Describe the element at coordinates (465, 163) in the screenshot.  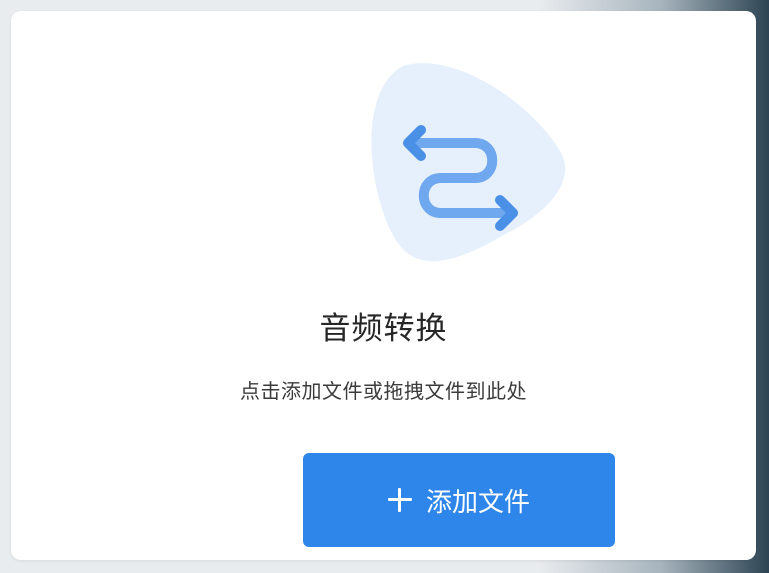
I see `audio-convert-icon` at that location.